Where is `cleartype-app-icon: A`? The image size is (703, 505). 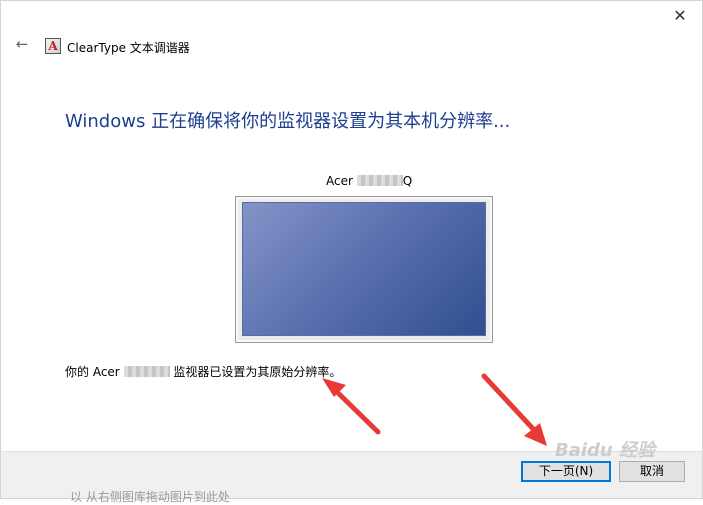 cleartype-app-icon: A is located at coordinates (53, 46).